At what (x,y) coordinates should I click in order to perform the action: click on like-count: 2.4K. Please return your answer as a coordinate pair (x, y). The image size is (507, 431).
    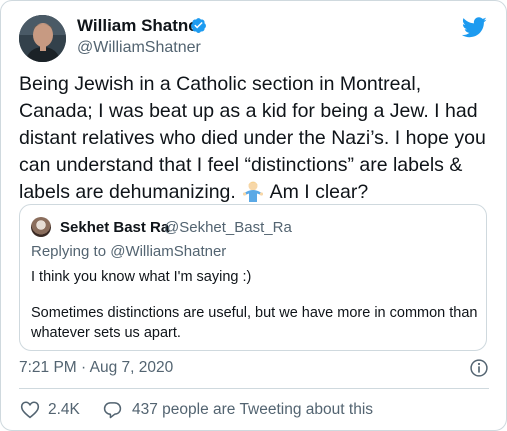
    Looking at the image, I should click on (64, 410).